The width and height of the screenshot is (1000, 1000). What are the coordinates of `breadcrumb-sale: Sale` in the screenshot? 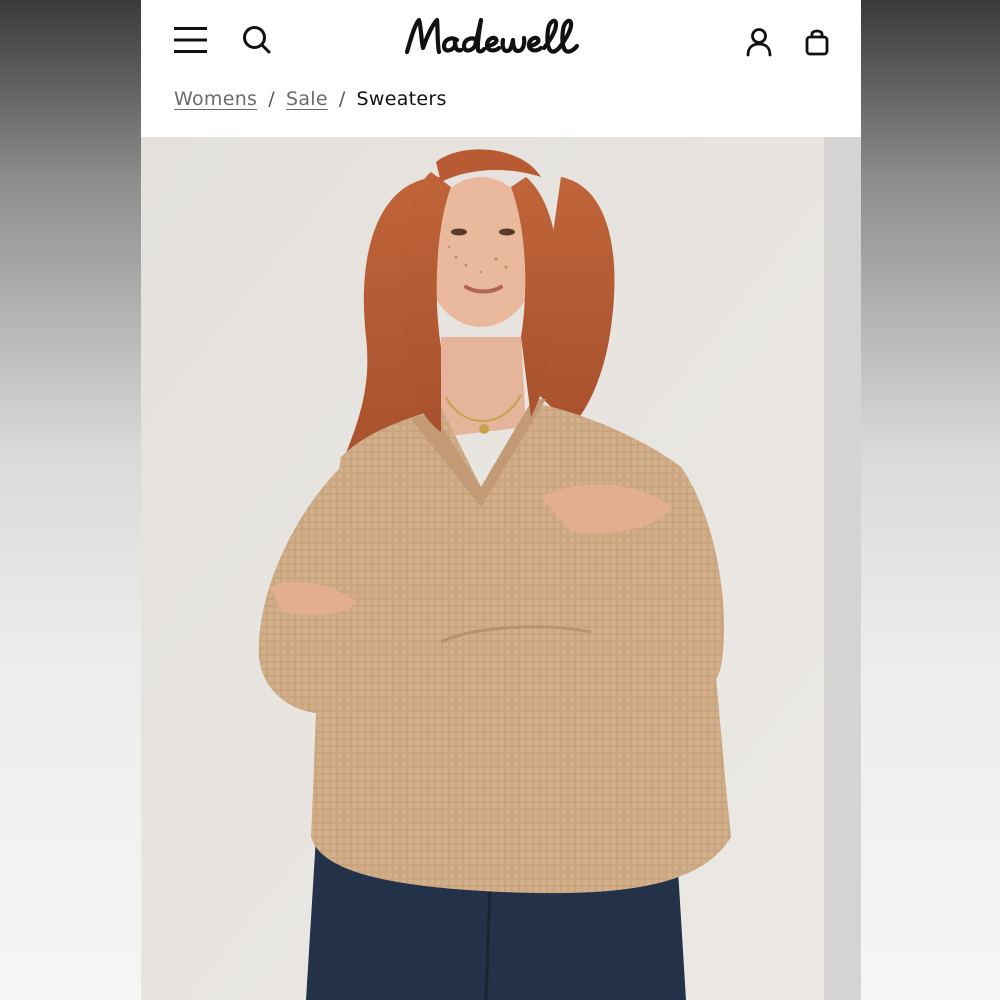 It's located at (307, 99).